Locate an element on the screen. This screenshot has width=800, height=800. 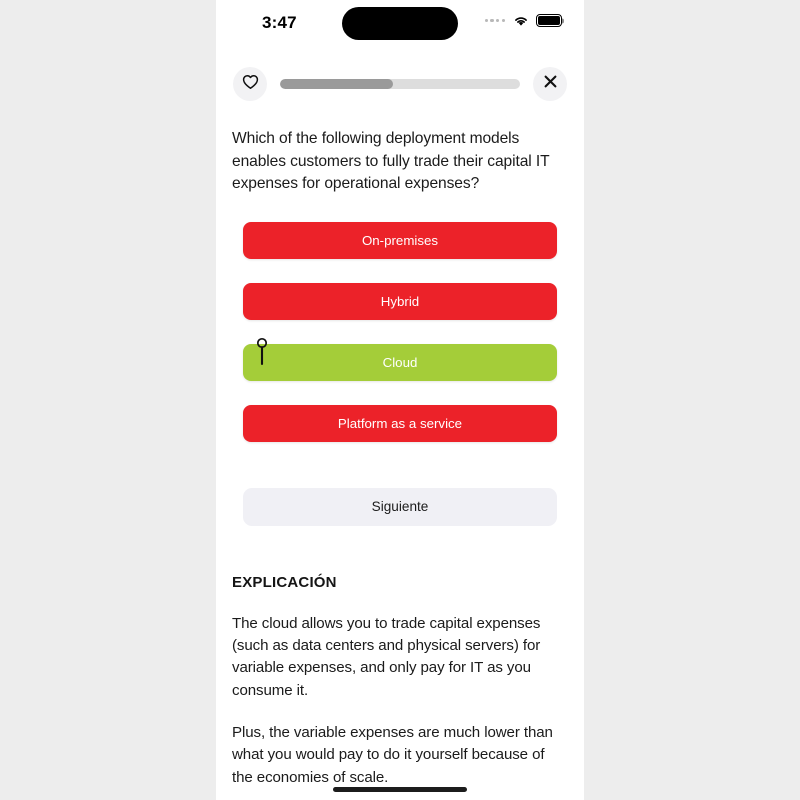
answer-option-label: On-premises is located at coordinates (400, 240).